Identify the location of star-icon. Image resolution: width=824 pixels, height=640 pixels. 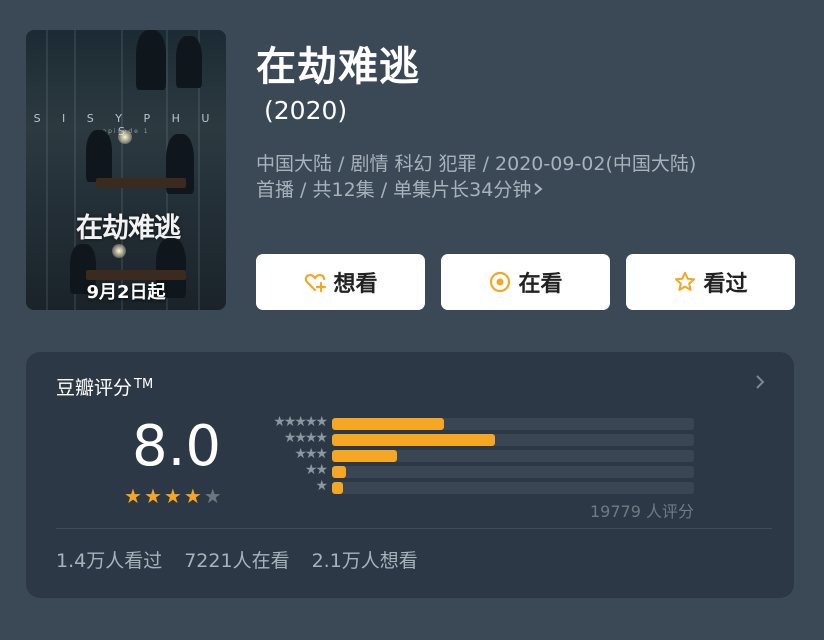
(685, 282).